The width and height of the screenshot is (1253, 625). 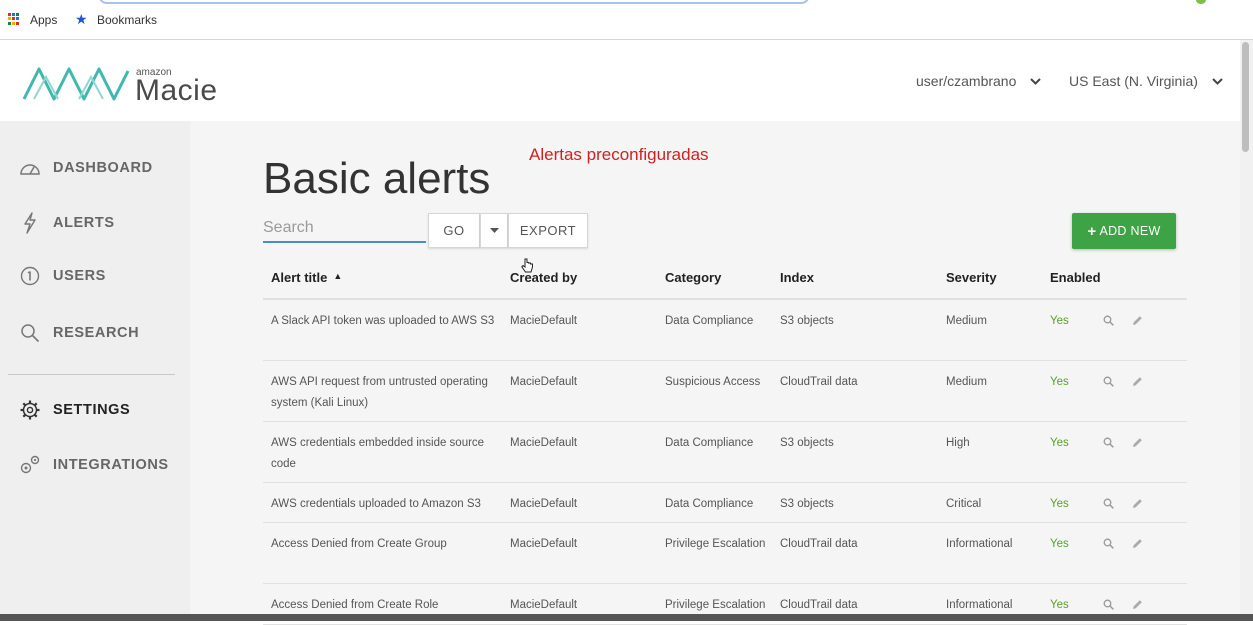 What do you see at coordinates (958, 443) in the screenshot?
I see `cell-severity: High` at bounding box center [958, 443].